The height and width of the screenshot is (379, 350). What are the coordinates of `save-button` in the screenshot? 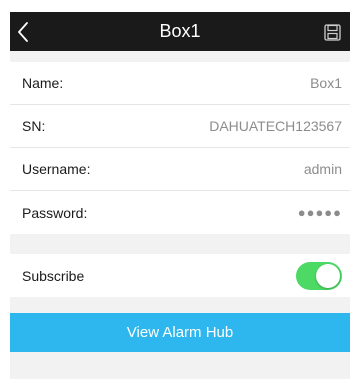 It's located at (332, 32).